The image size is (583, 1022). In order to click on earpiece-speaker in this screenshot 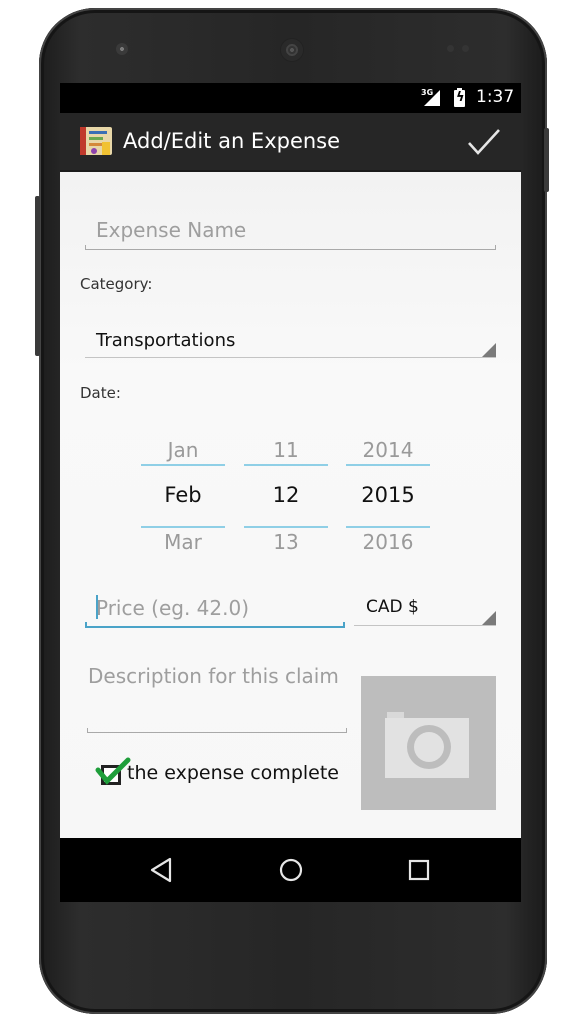, I will do `click(292, 50)`.